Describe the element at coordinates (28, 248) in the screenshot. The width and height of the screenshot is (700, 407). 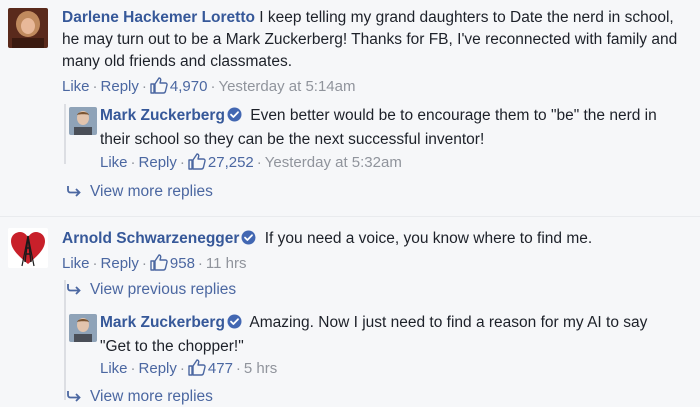
I see `avatar-arnold` at that location.